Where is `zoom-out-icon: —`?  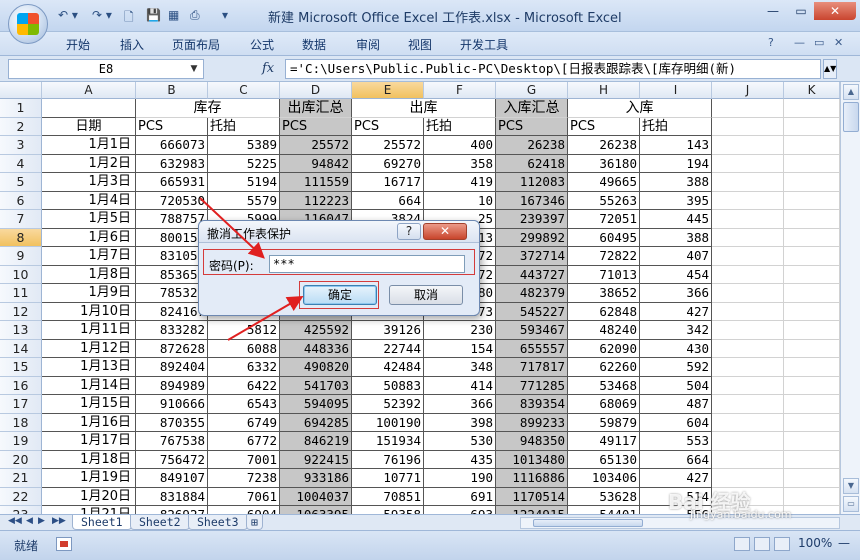 zoom-out-icon: — is located at coordinates (844, 543).